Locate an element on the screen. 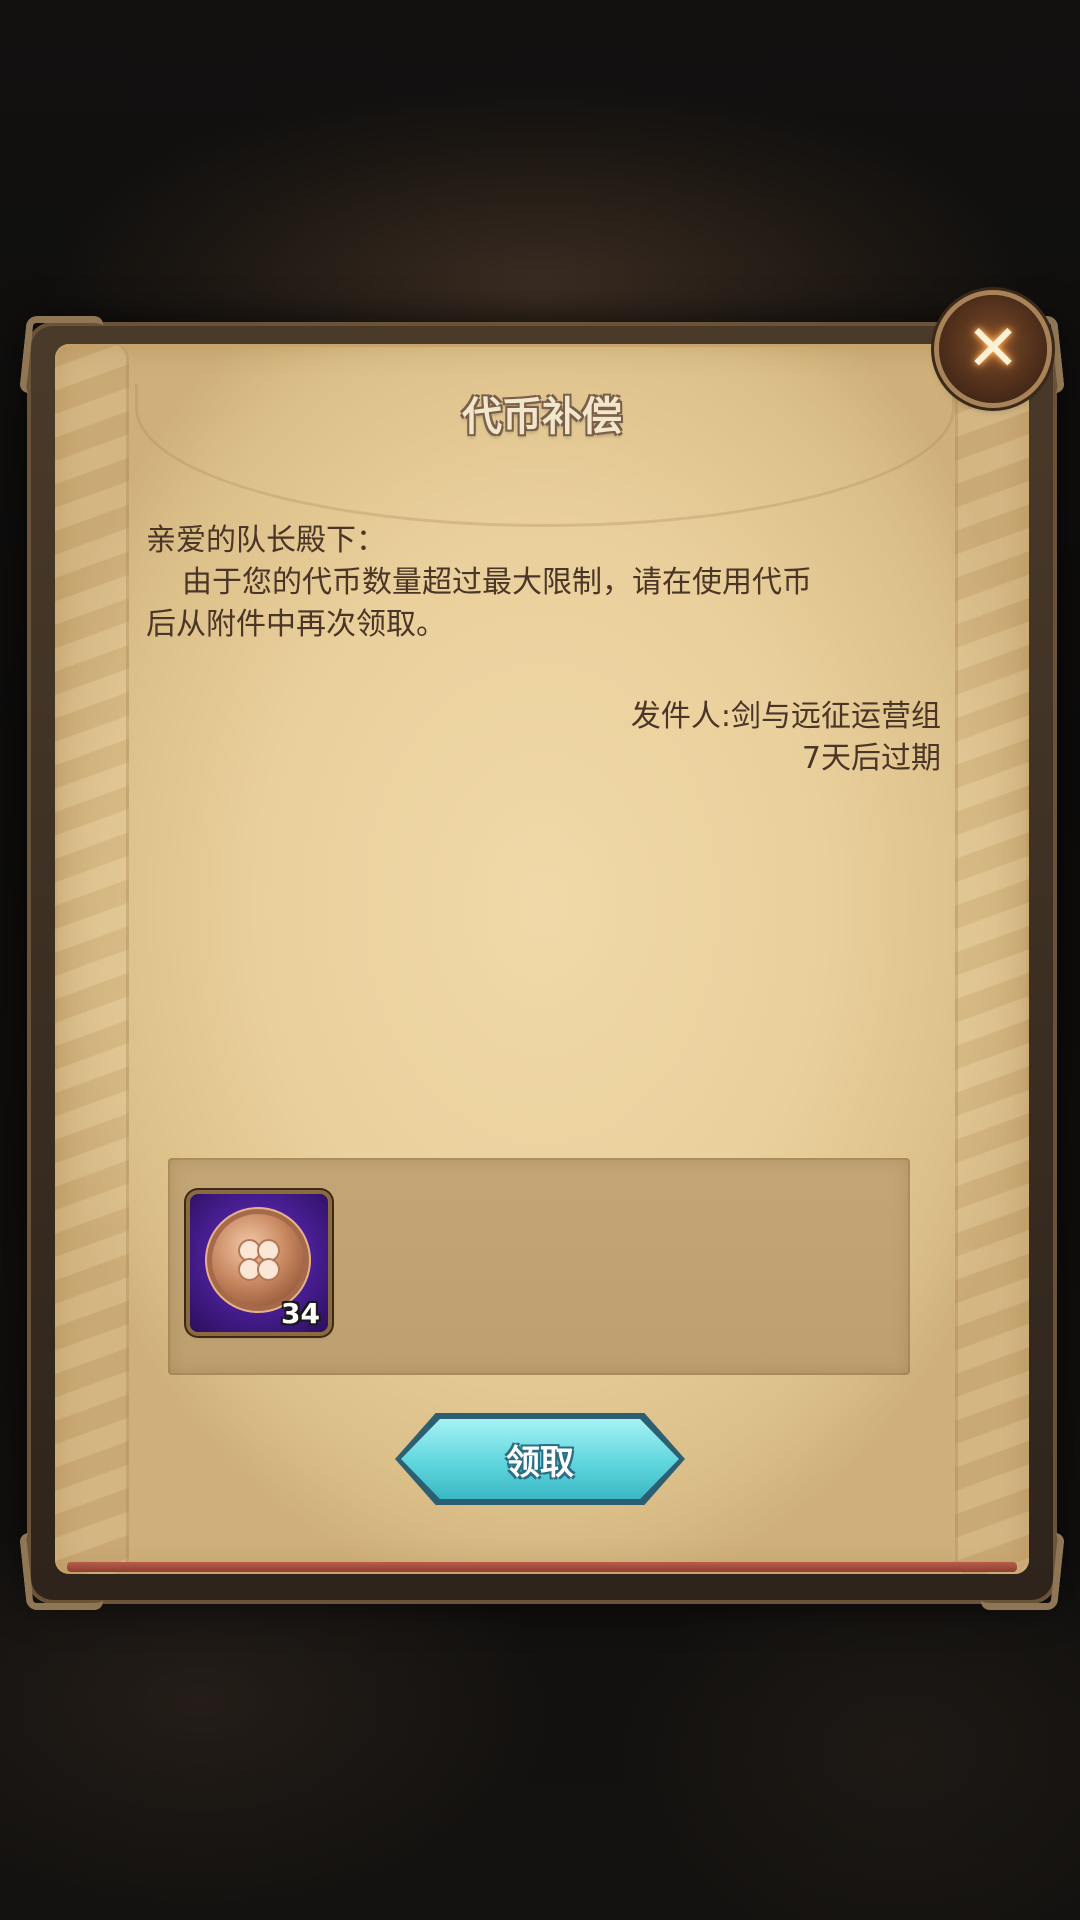 This screenshot has height=1920, width=1080. mail-message-line-1: 由于您的代币数量超过最大限制，请在使用代币 is located at coordinates (497, 582).